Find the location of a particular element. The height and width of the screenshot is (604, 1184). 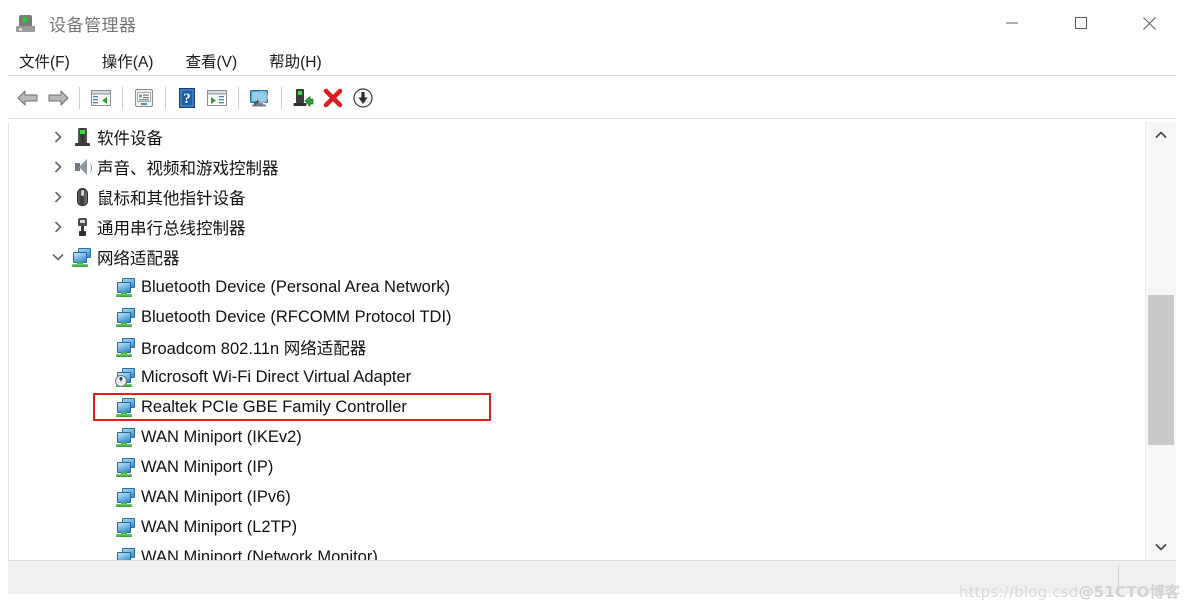

scan-hardware-changes-icon is located at coordinates (259, 97).